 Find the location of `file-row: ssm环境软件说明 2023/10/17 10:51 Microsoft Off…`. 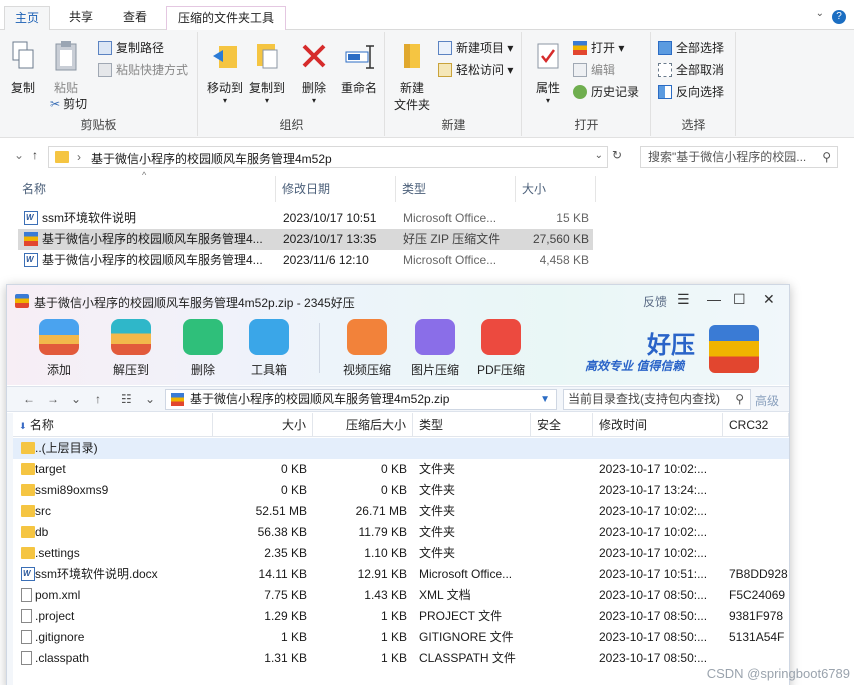

file-row: ssm环境软件说明 2023/10/17 10:51 Microsoft Off… is located at coordinates (305, 218).